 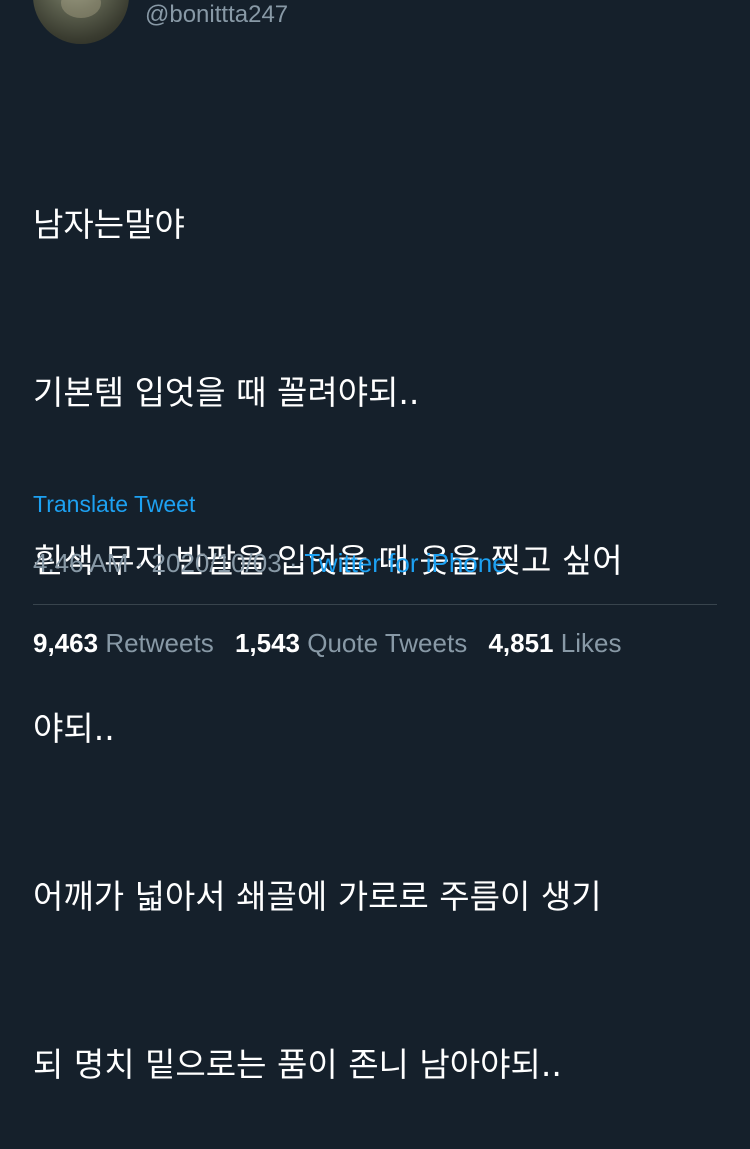 What do you see at coordinates (74, 728) in the screenshot?
I see `tweet-line: 야되..` at bounding box center [74, 728].